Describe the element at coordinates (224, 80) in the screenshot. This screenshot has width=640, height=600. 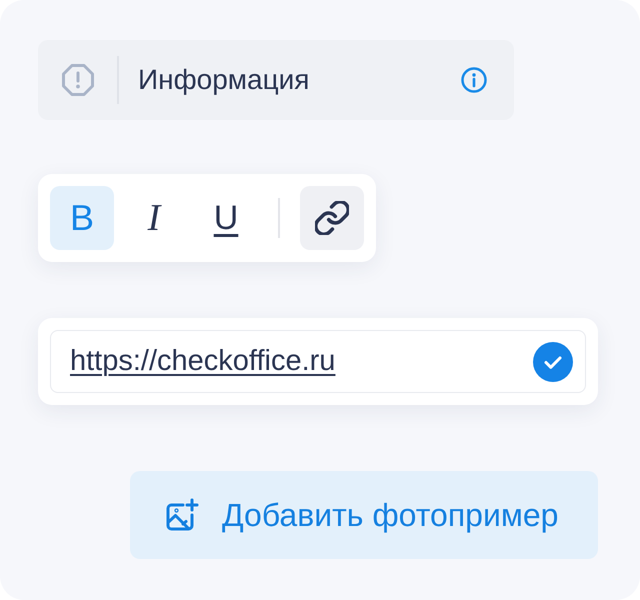
I see `info-label: Информация` at that location.